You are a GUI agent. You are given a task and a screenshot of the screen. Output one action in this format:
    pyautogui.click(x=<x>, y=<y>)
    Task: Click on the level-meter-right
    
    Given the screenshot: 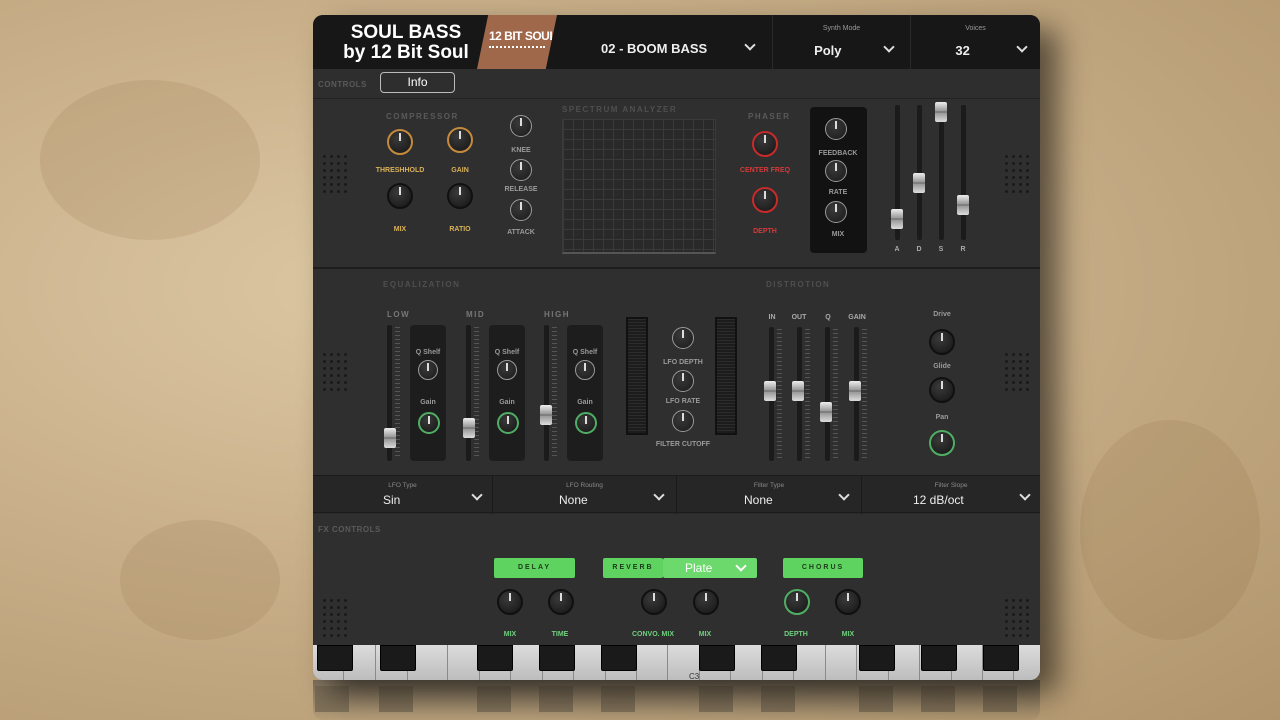 What is the action you would take?
    pyautogui.click(x=726, y=376)
    